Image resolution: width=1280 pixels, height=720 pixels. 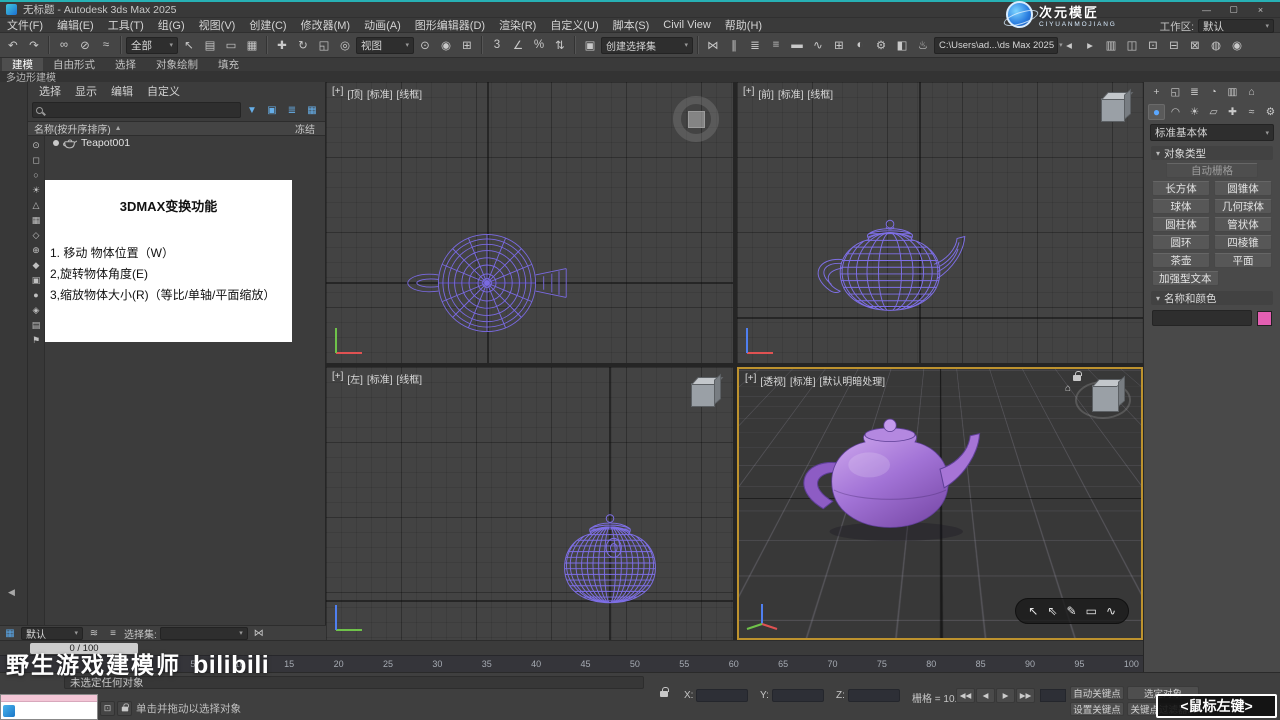 I want to click on maximize-button: ▢, so click(x=1233, y=9).